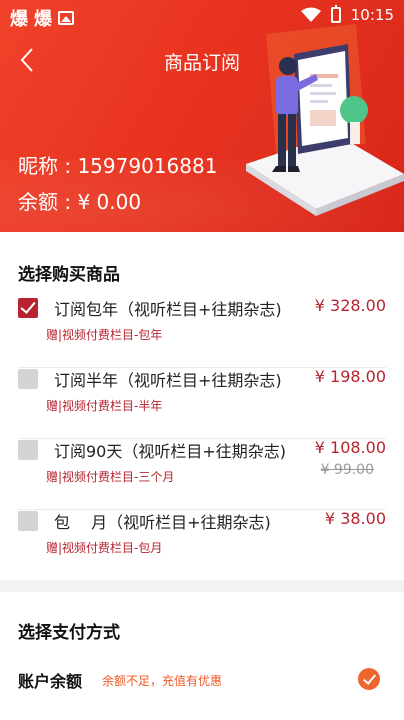  Describe the element at coordinates (369, 679) in the screenshot. I see `selected-check-icon` at that location.